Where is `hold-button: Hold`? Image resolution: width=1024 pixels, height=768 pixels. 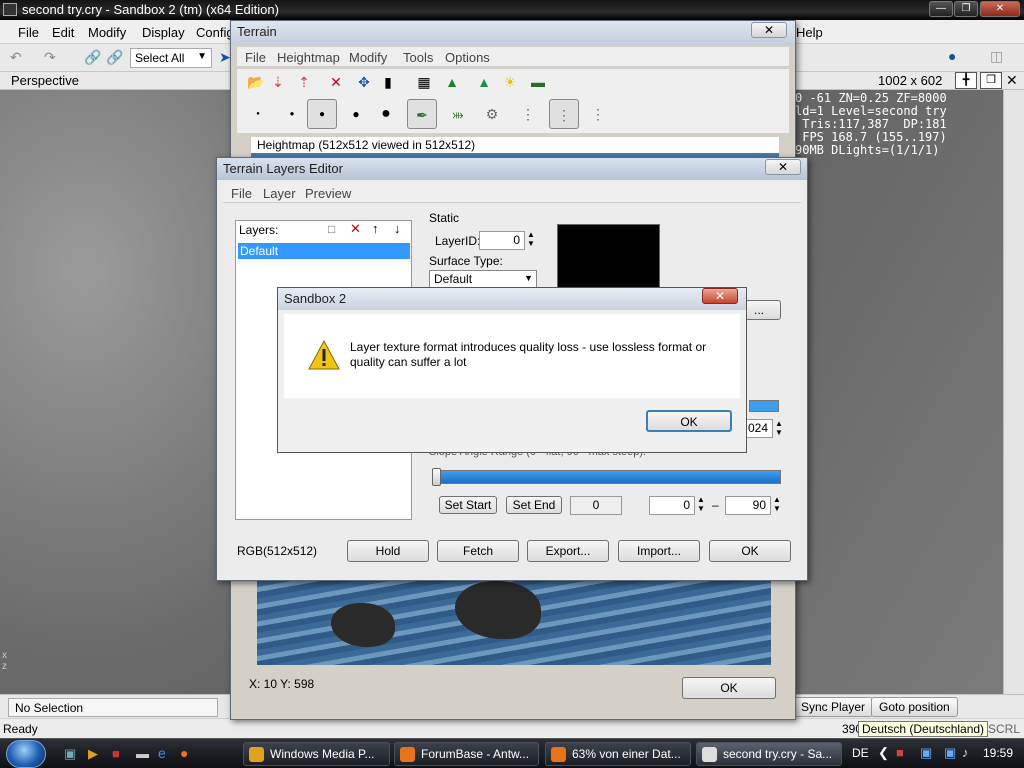 hold-button: Hold is located at coordinates (388, 551).